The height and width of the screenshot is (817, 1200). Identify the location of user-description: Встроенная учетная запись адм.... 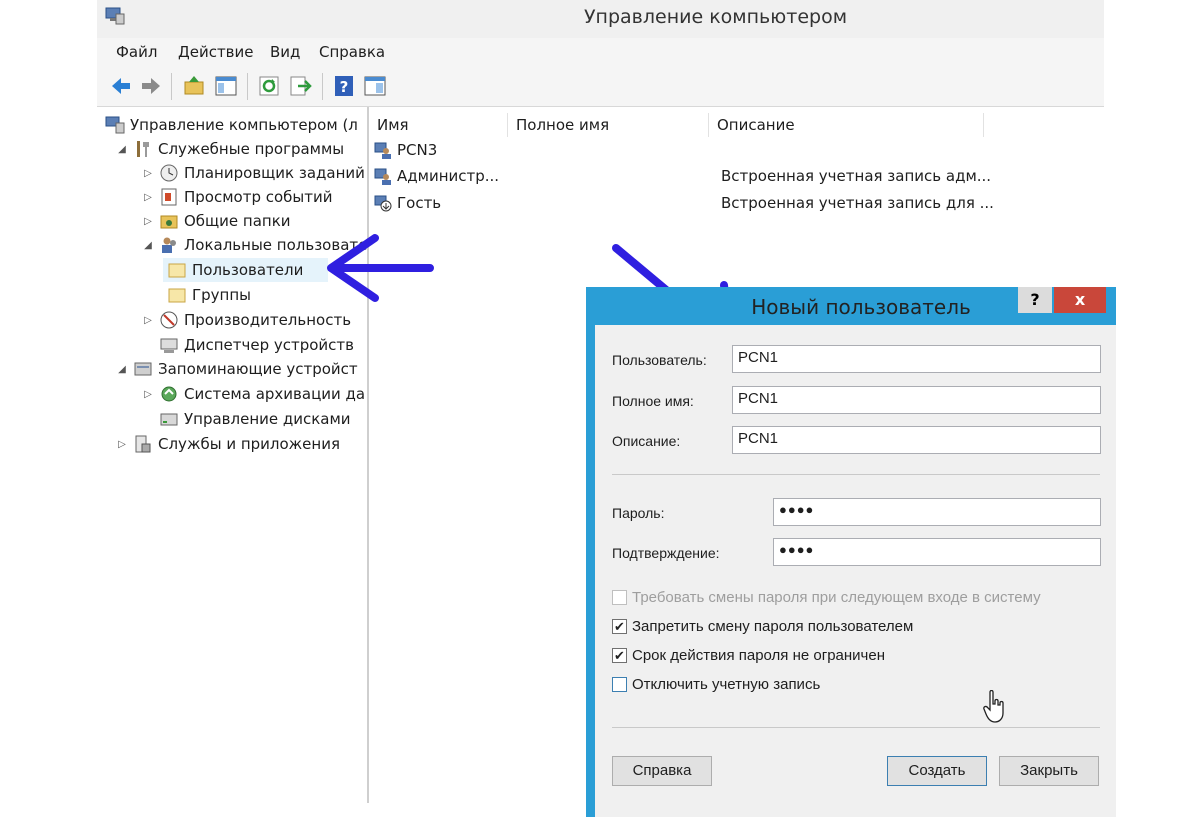
(856, 176).